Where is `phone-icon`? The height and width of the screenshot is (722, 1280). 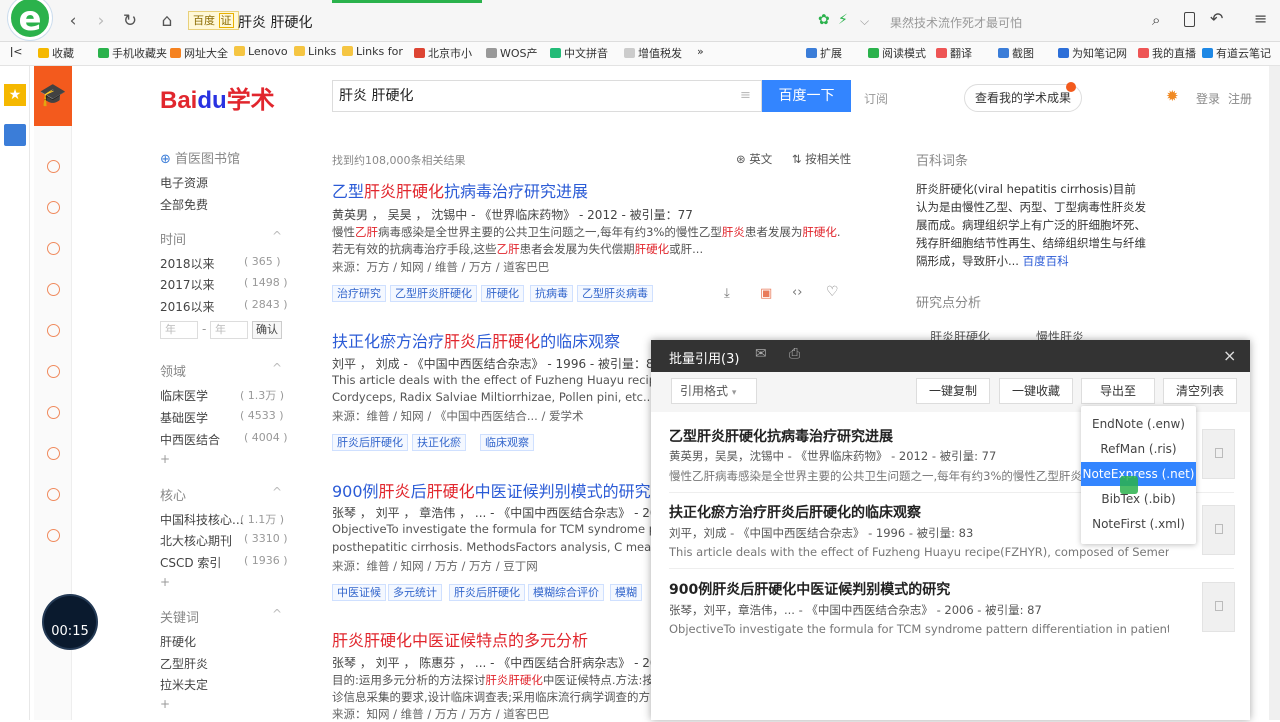
phone-icon is located at coordinates (1189, 19).